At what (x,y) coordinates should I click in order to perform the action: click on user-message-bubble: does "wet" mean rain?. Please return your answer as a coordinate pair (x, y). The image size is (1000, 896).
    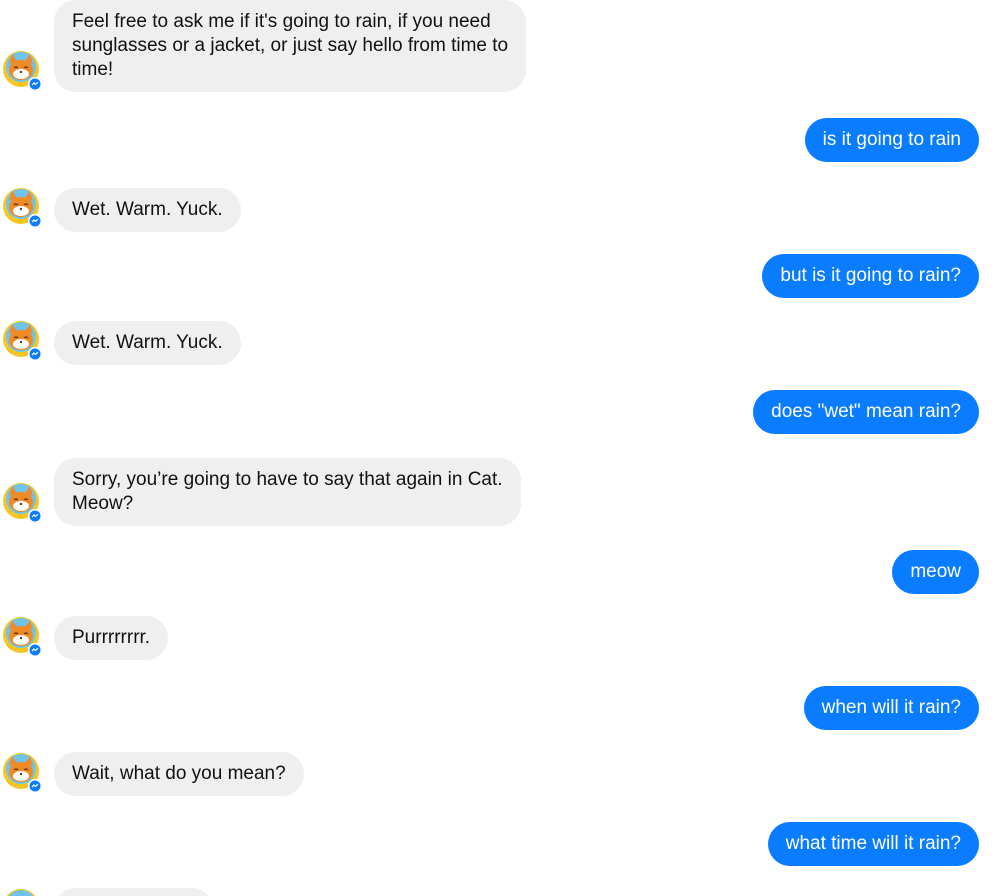
    Looking at the image, I should click on (866, 412).